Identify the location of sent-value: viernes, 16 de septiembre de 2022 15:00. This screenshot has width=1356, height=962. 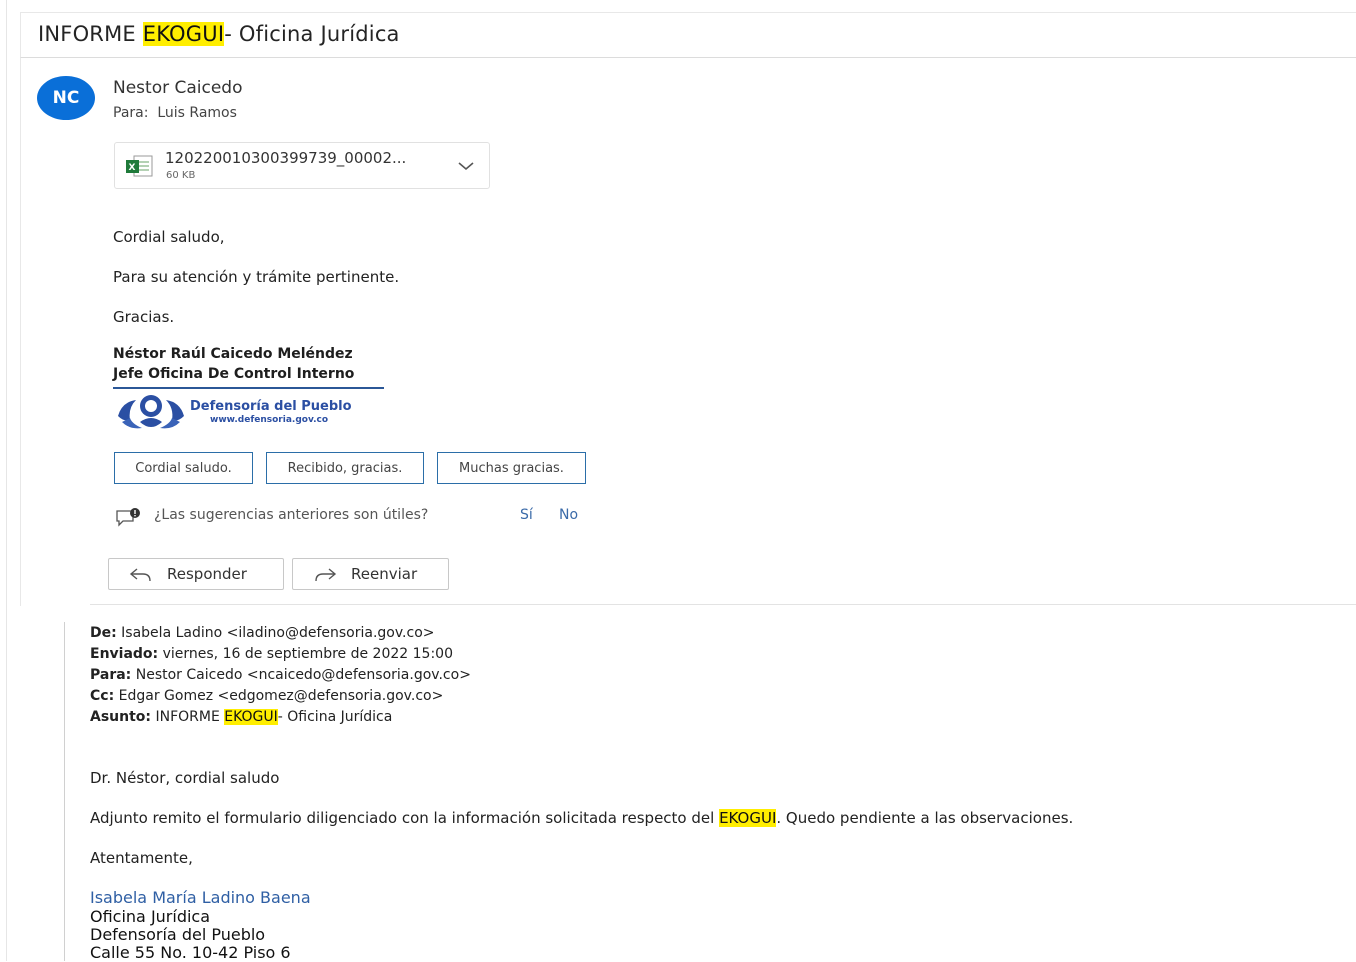
(307, 654).